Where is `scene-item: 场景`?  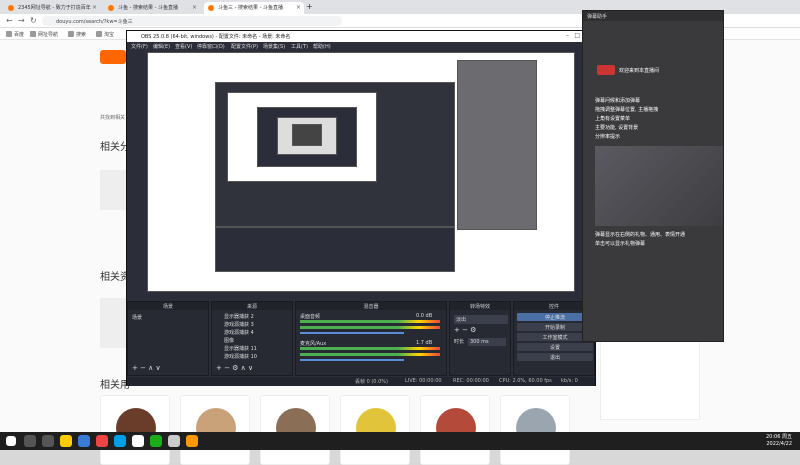 scene-item: 场景 is located at coordinates (137, 317).